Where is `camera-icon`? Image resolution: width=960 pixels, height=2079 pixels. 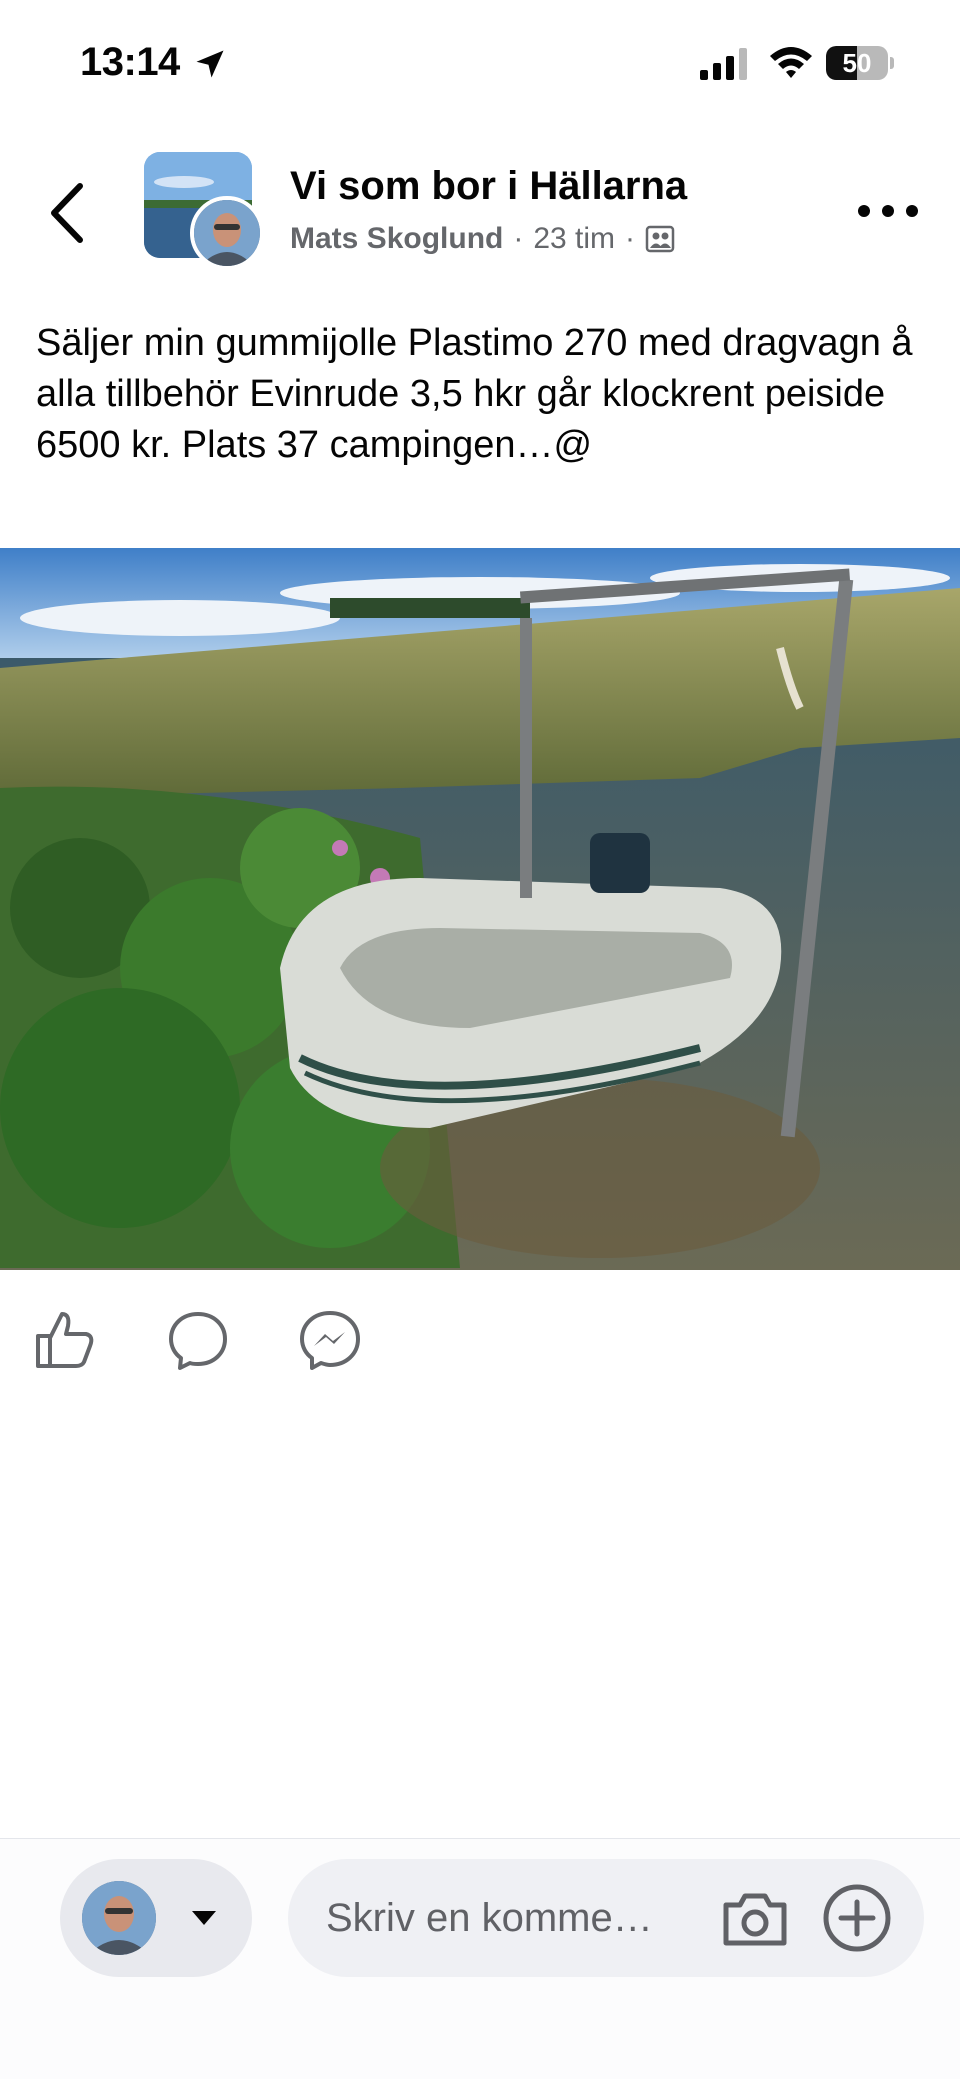
camera-icon is located at coordinates (755, 1919).